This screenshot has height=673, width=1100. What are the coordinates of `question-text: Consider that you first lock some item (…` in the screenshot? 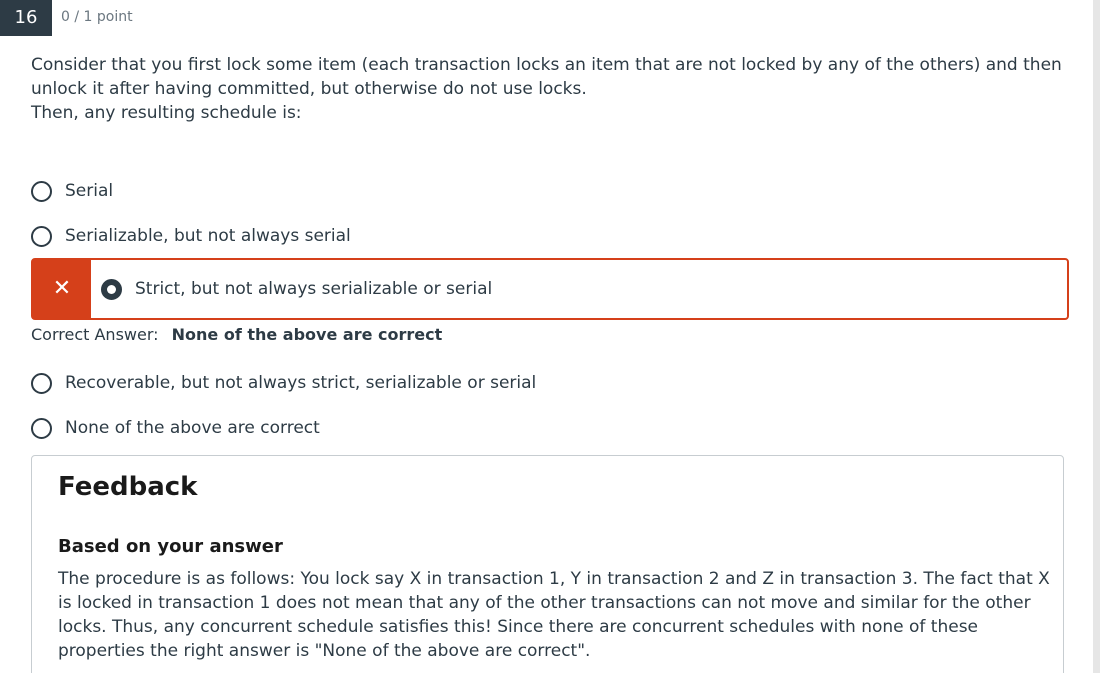 It's located at (551, 89).